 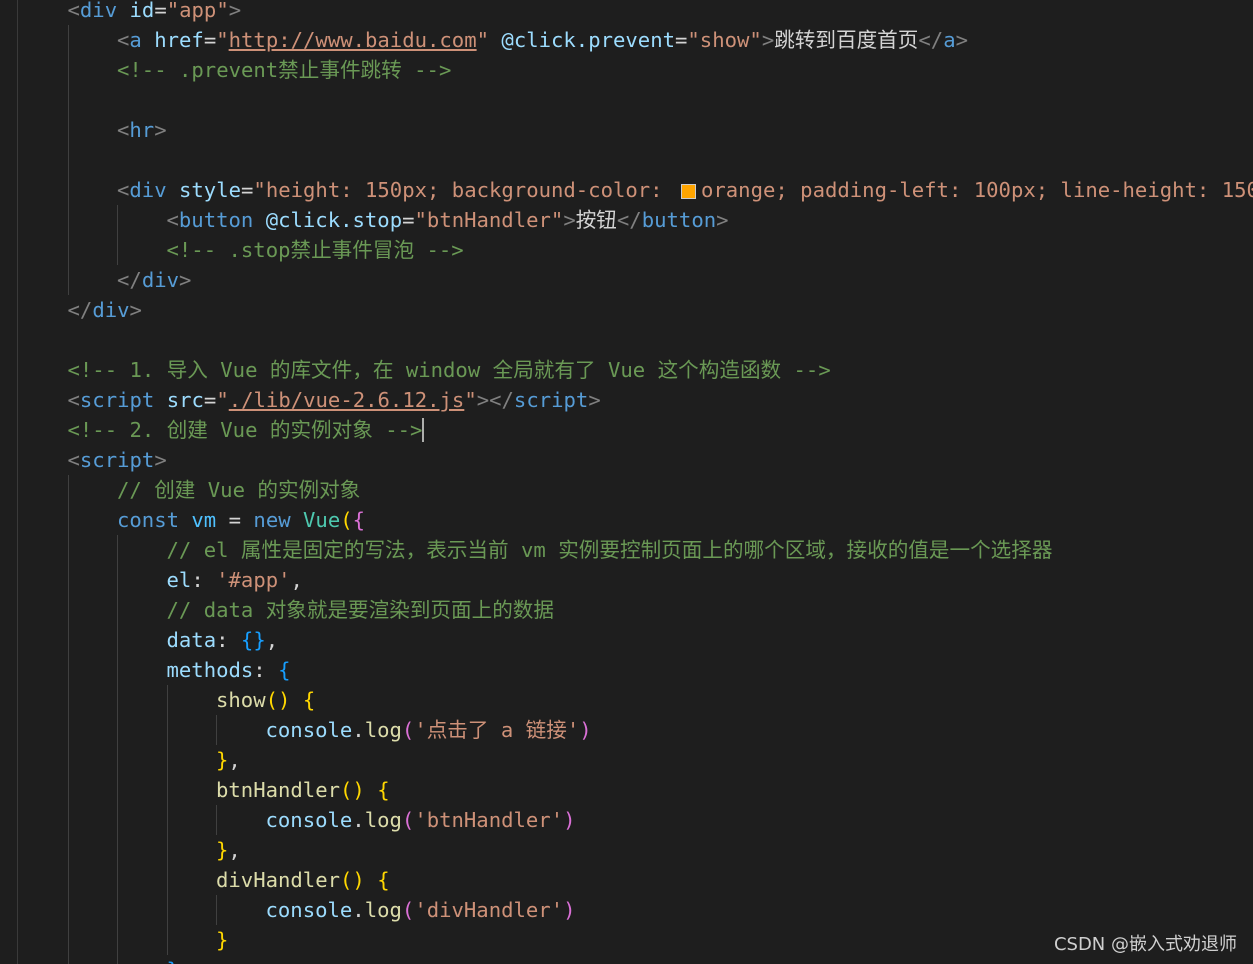 I want to click on code-line-content: <hr>, so click(x=142, y=130).